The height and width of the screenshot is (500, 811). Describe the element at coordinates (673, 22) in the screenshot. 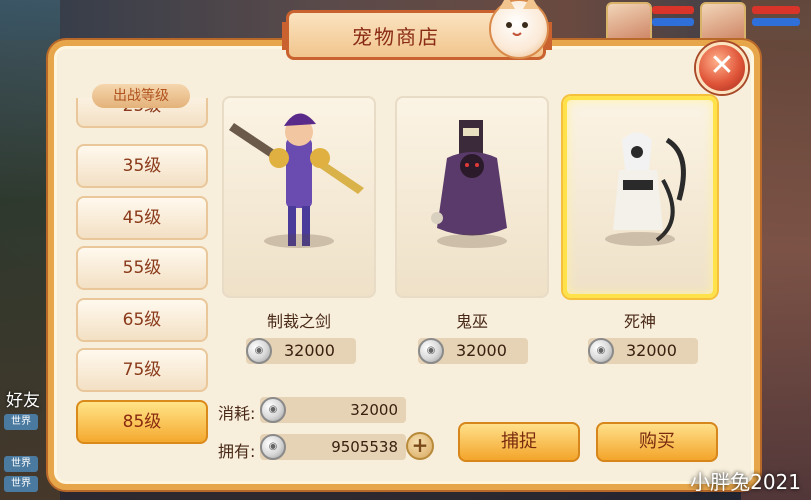

I see `mp-bar` at that location.